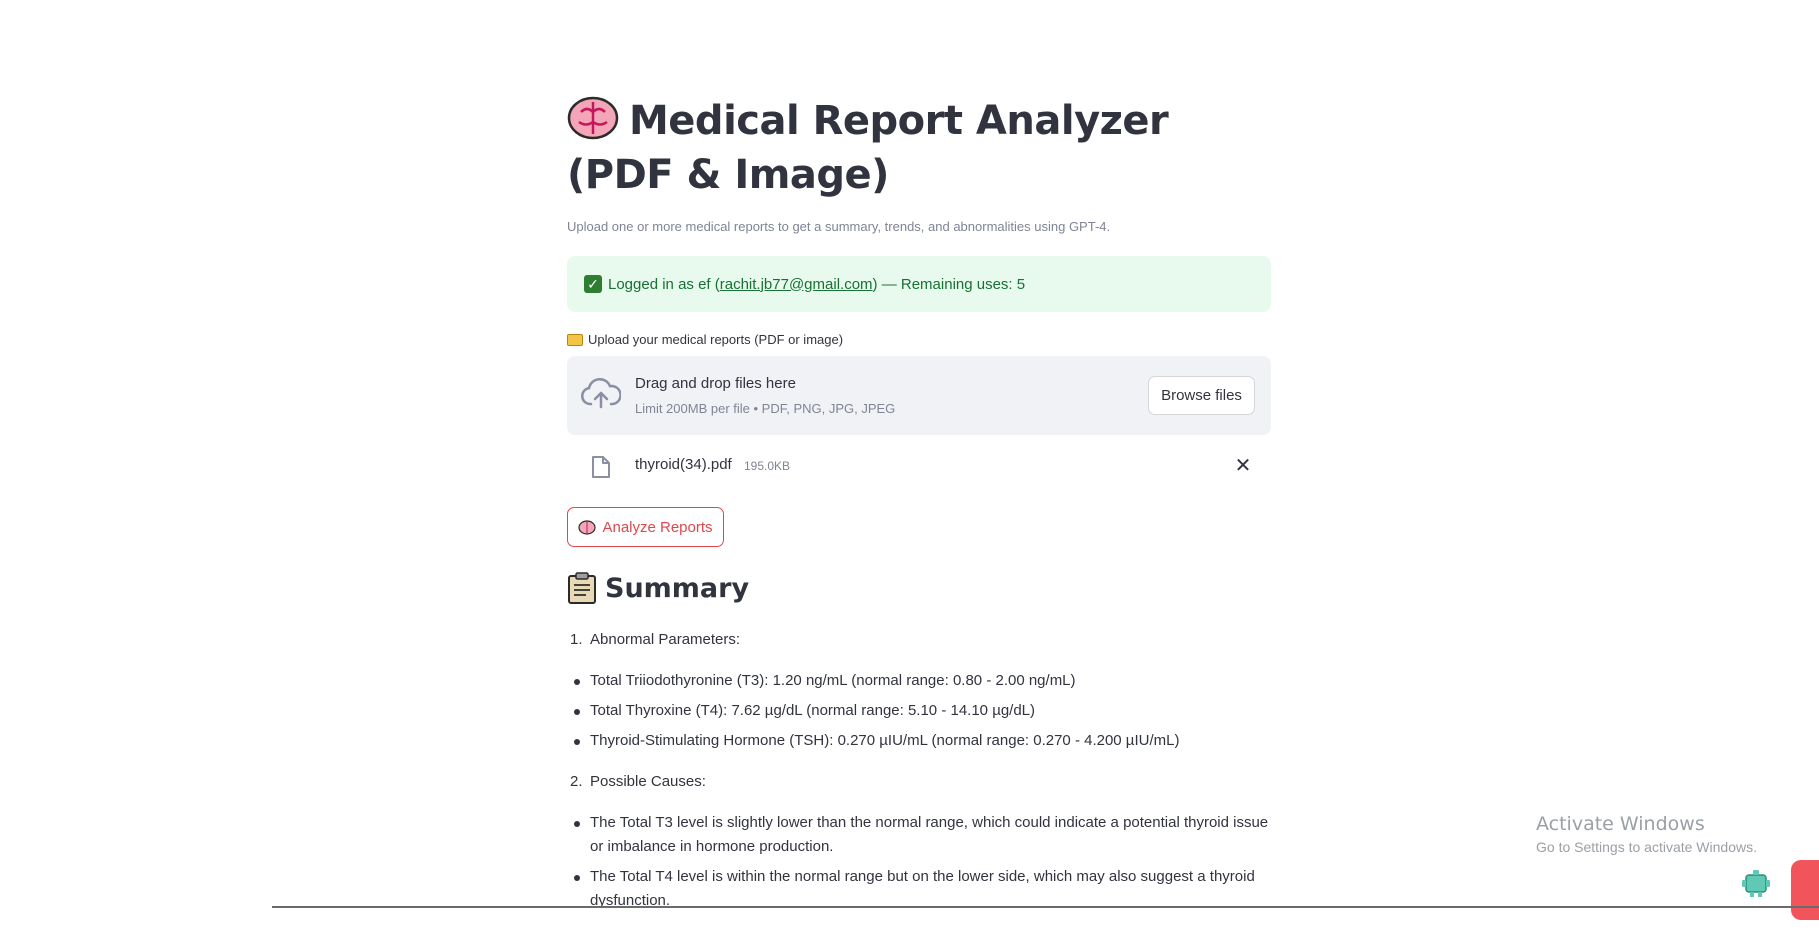  Describe the element at coordinates (601, 467) in the screenshot. I see `file-icon` at that location.